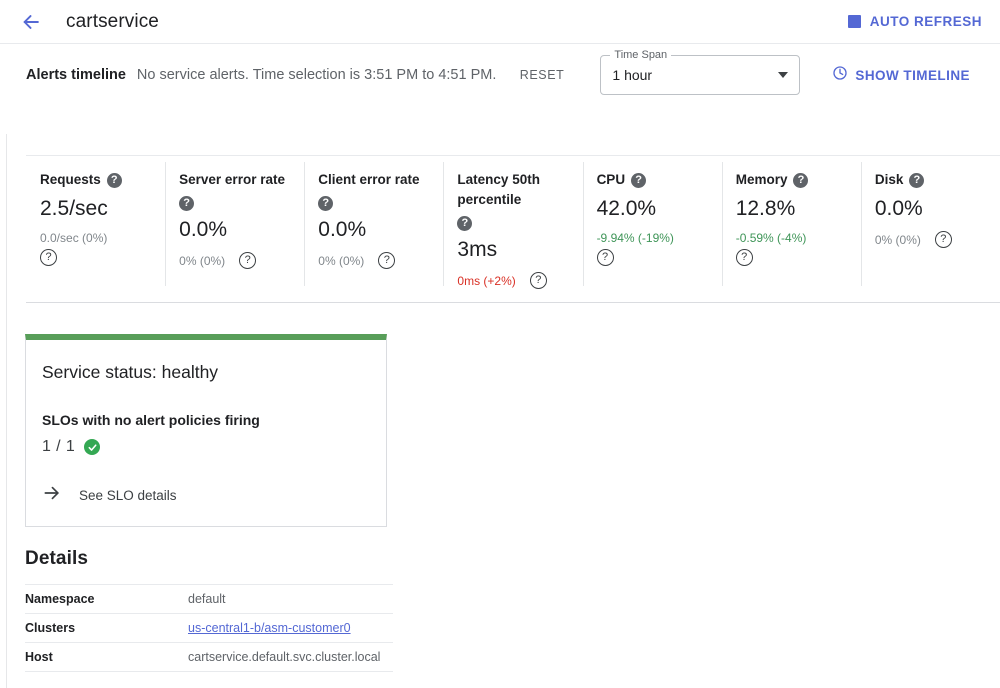 The image size is (1000, 688). I want to click on slo-label: SLOs with no alert policies firing, so click(151, 420).